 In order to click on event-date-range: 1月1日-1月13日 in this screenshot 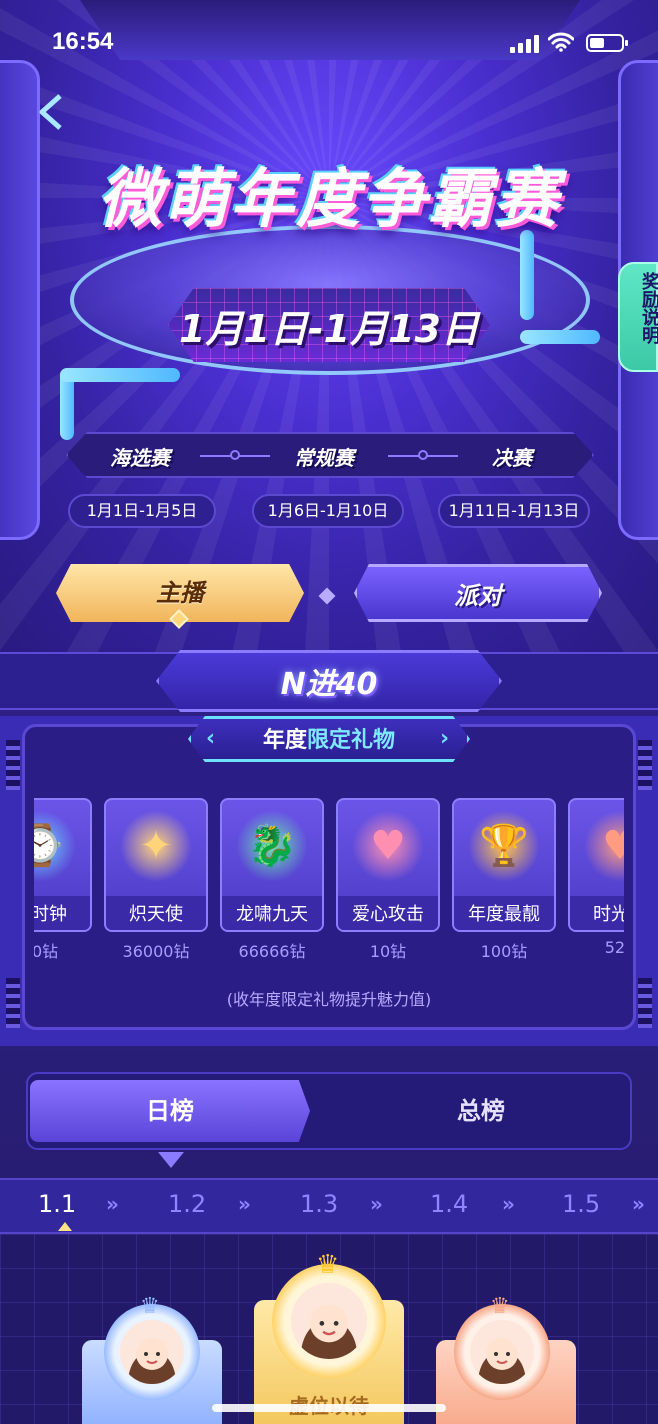, I will do `click(329, 329)`.